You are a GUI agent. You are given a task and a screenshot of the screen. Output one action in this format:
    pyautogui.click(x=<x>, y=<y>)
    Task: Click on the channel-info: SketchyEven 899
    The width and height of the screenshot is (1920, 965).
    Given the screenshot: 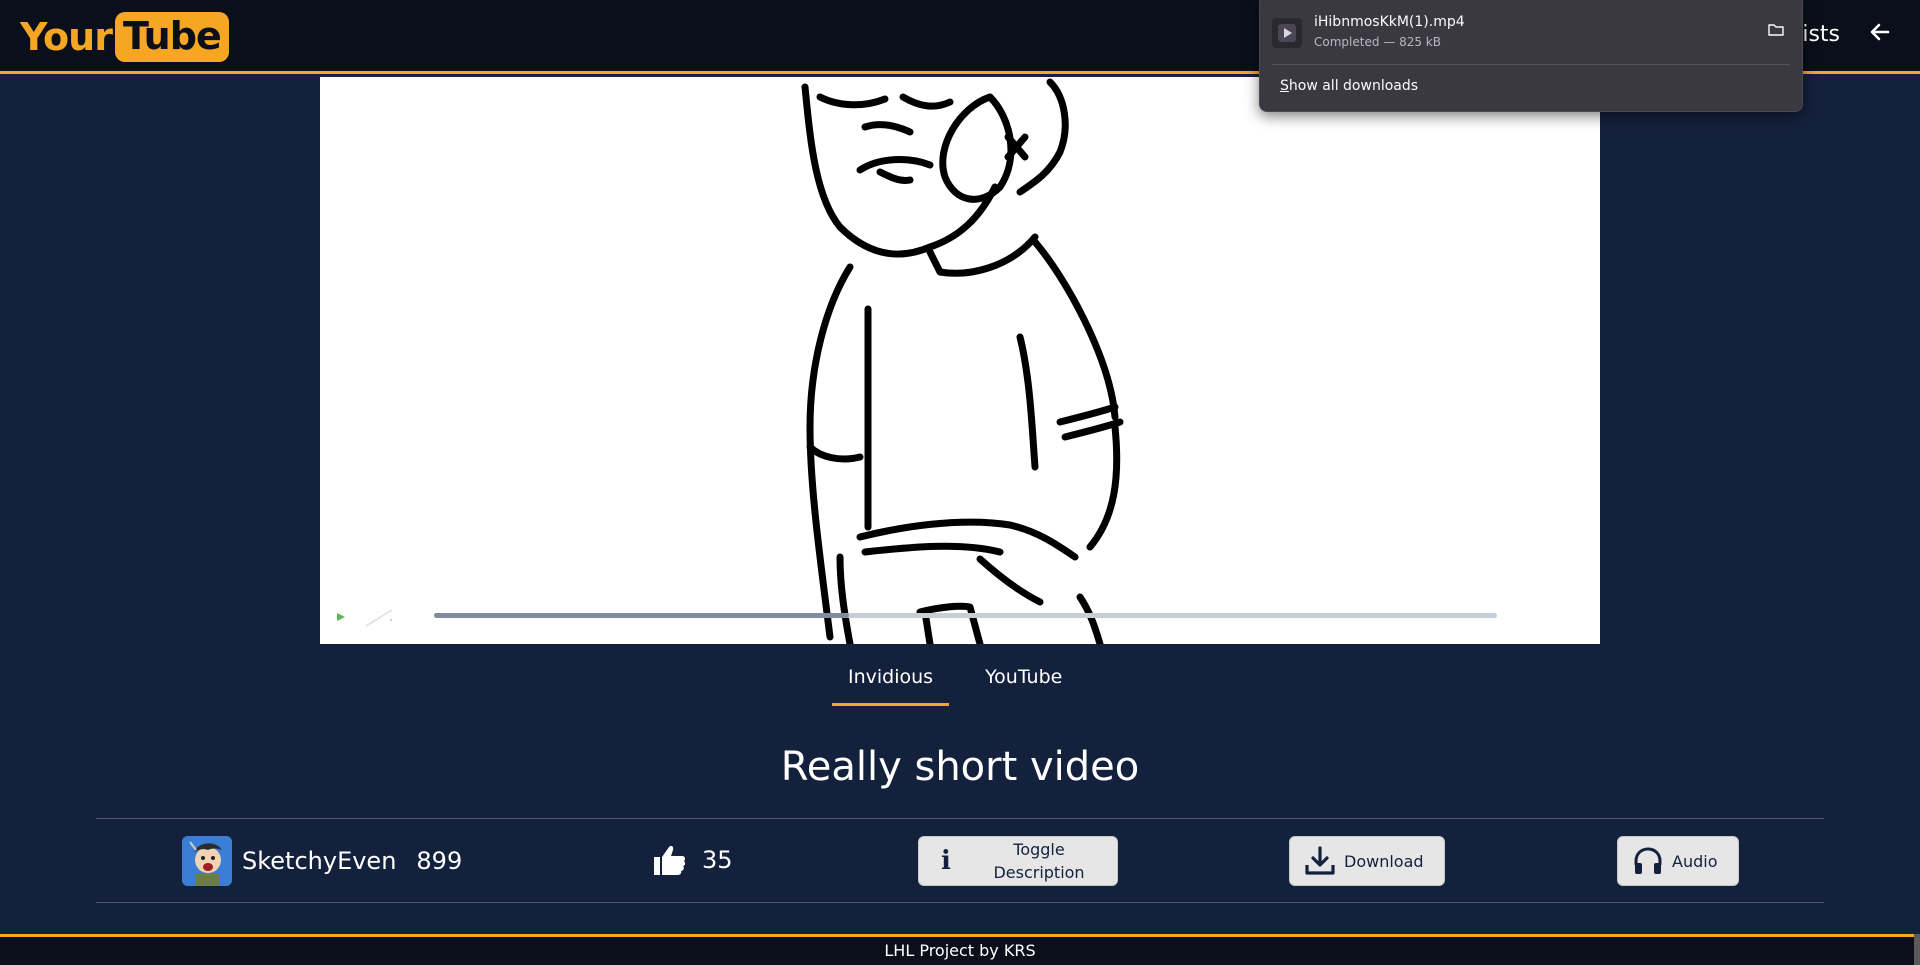 What is the action you would take?
    pyautogui.click(x=322, y=861)
    